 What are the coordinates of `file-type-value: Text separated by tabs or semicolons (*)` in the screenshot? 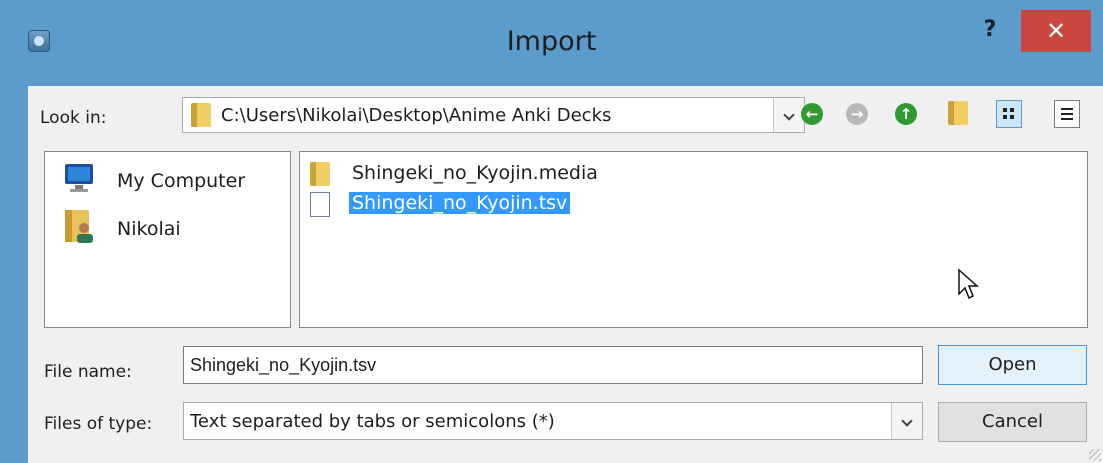 It's located at (372, 421).